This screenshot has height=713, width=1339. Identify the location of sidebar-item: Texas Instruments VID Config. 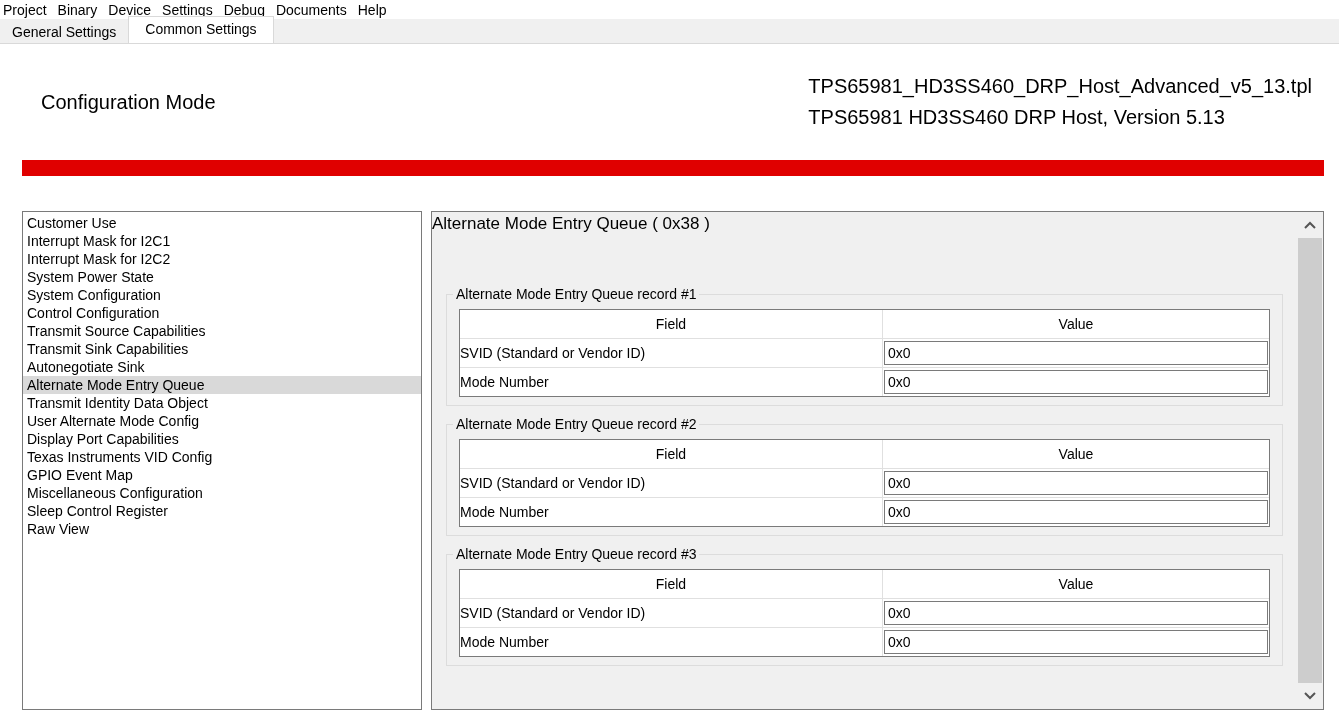
(222, 457).